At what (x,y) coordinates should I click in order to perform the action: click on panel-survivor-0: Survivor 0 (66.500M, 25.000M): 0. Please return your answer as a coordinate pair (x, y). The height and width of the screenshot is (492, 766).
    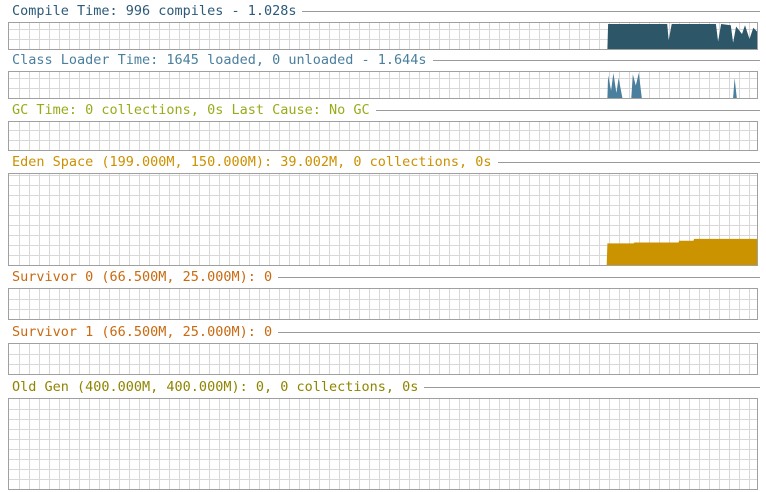
    Looking at the image, I should click on (383, 295).